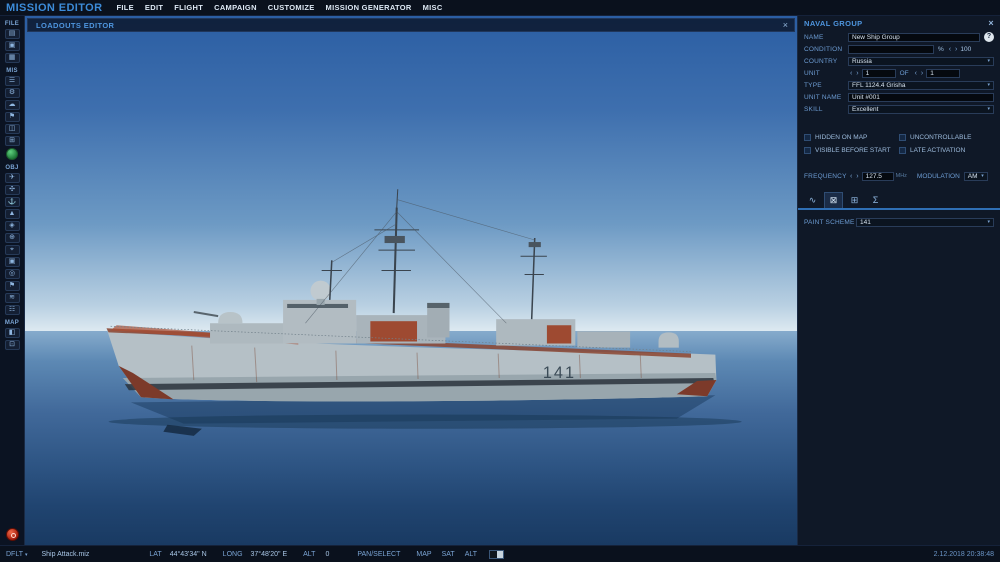  Describe the element at coordinates (932, 150) in the screenshot. I see `late-activation-checkbox: LATE ACTIVATION` at that location.